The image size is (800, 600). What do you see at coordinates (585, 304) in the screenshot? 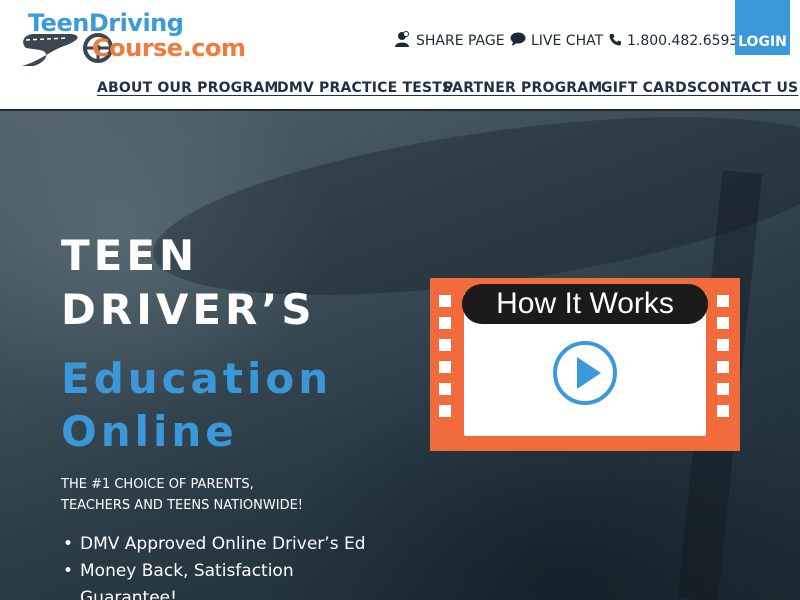
I see `video-title: How It Works` at bounding box center [585, 304].